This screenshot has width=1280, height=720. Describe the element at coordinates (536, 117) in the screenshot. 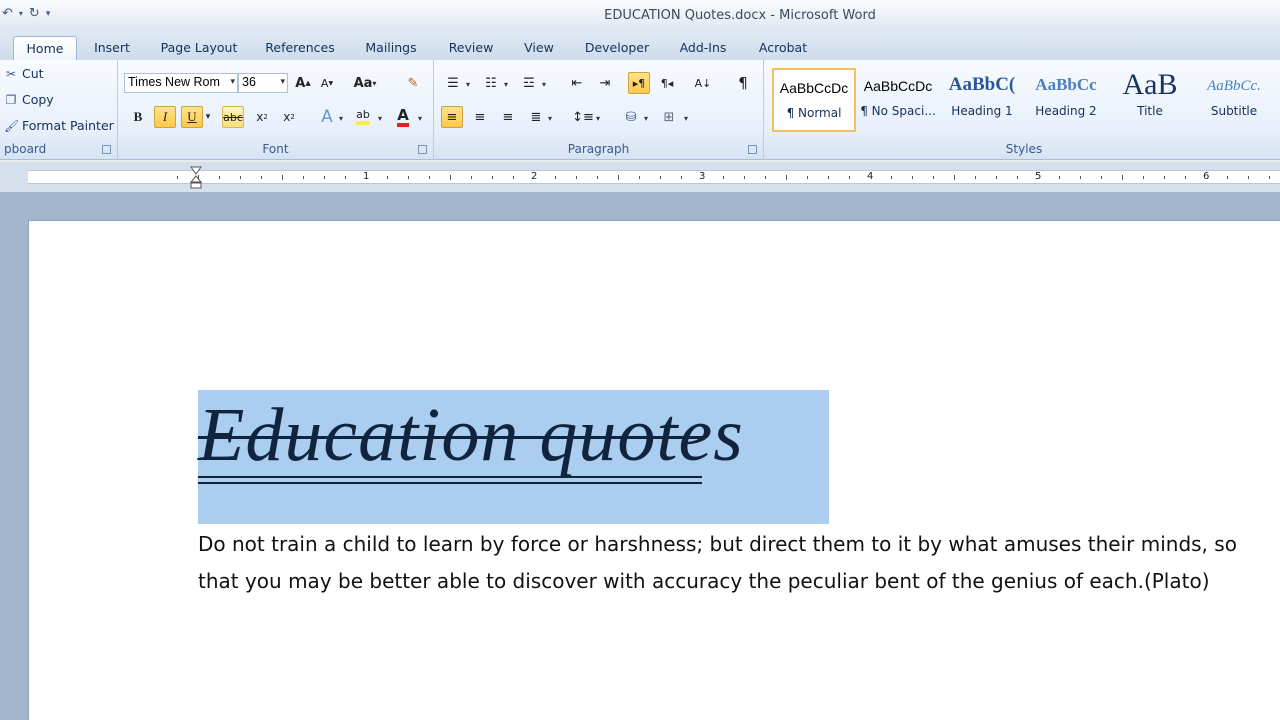

I see `justify-button: ≣` at that location.